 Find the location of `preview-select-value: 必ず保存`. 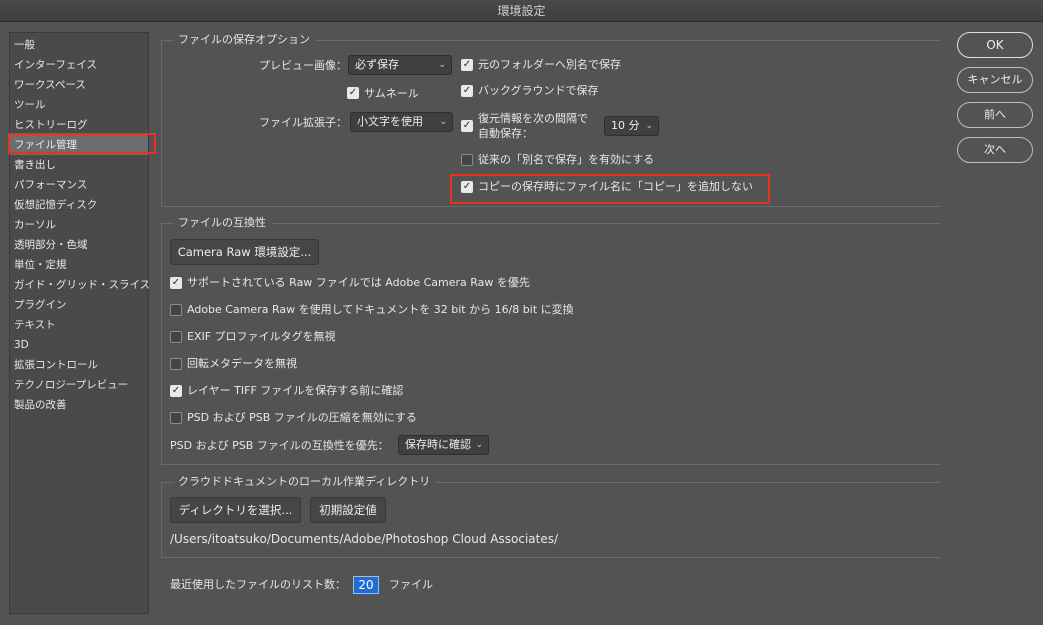

preview-select-value: 必ず保存 is located at coordinates (377, 64).